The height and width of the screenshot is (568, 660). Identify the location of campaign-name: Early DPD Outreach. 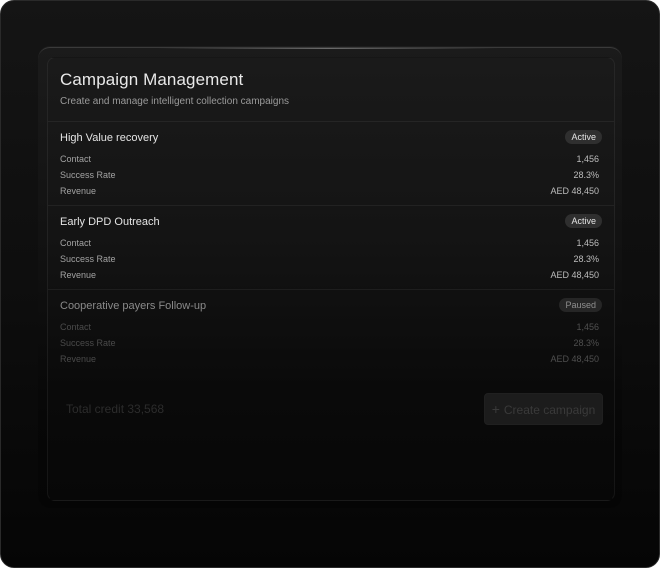
(110, 222).